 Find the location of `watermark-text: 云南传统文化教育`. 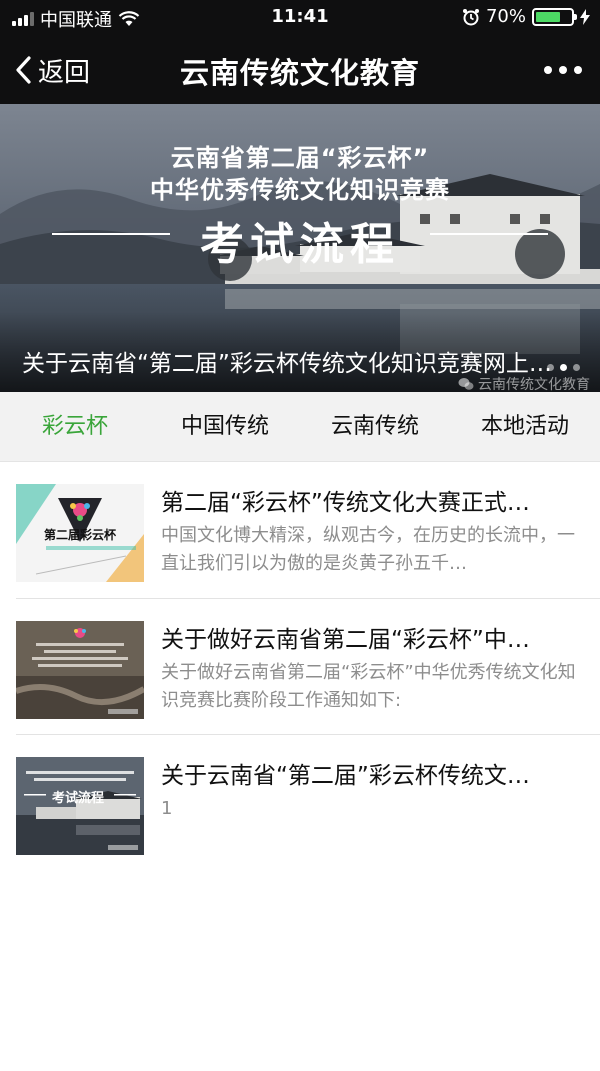

watermark-text: 云南传统文化教育 is located at coordinates (534, 384).